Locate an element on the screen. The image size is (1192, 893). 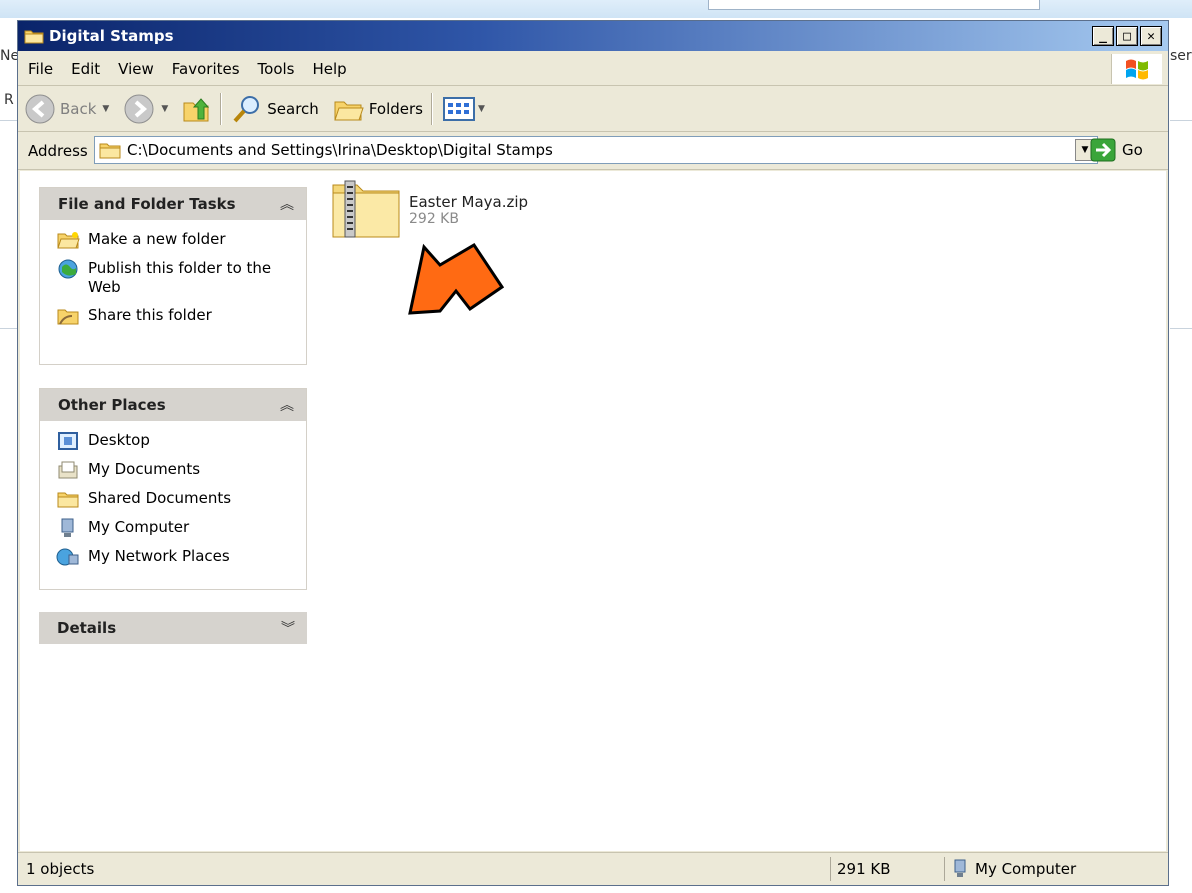
desktop-icon is located at coordinates (68, 441).